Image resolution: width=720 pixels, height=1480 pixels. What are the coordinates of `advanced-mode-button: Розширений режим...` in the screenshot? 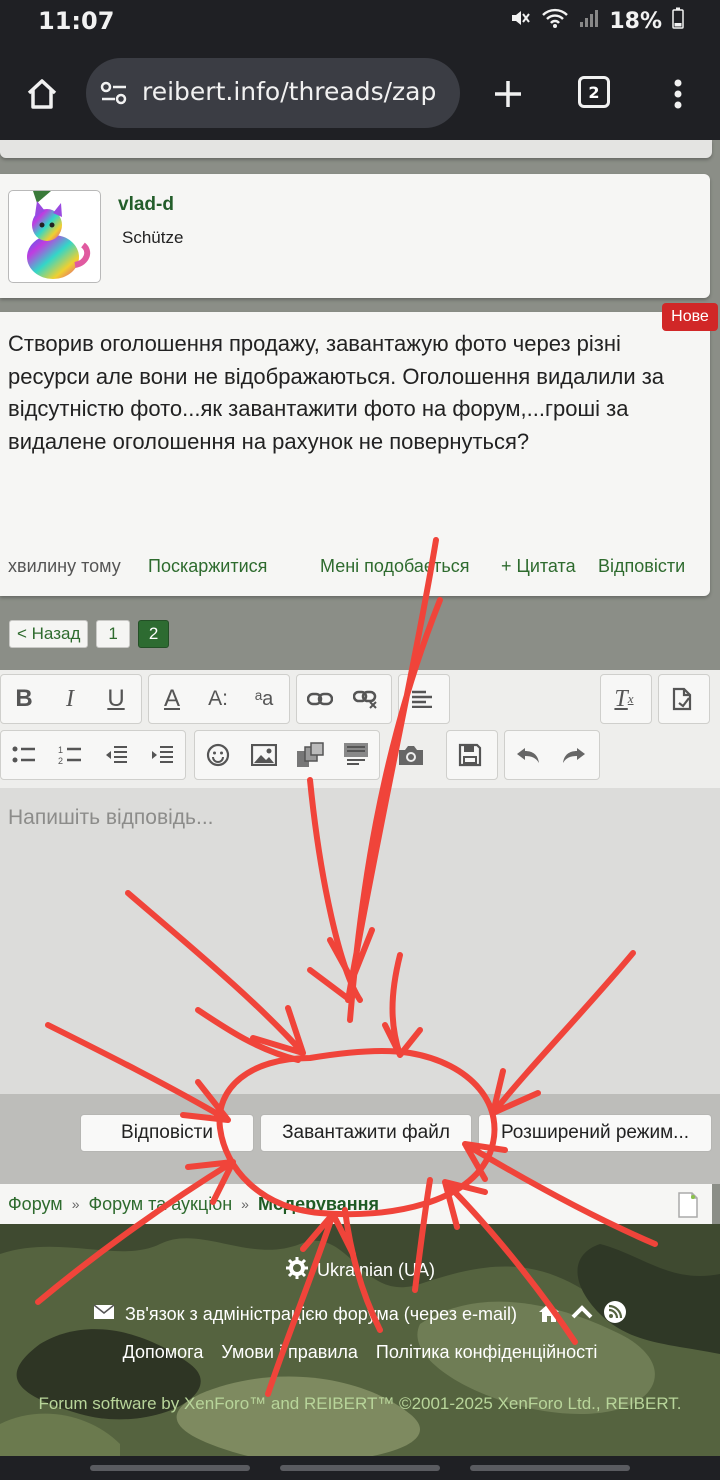 It's located at (595, 1133).